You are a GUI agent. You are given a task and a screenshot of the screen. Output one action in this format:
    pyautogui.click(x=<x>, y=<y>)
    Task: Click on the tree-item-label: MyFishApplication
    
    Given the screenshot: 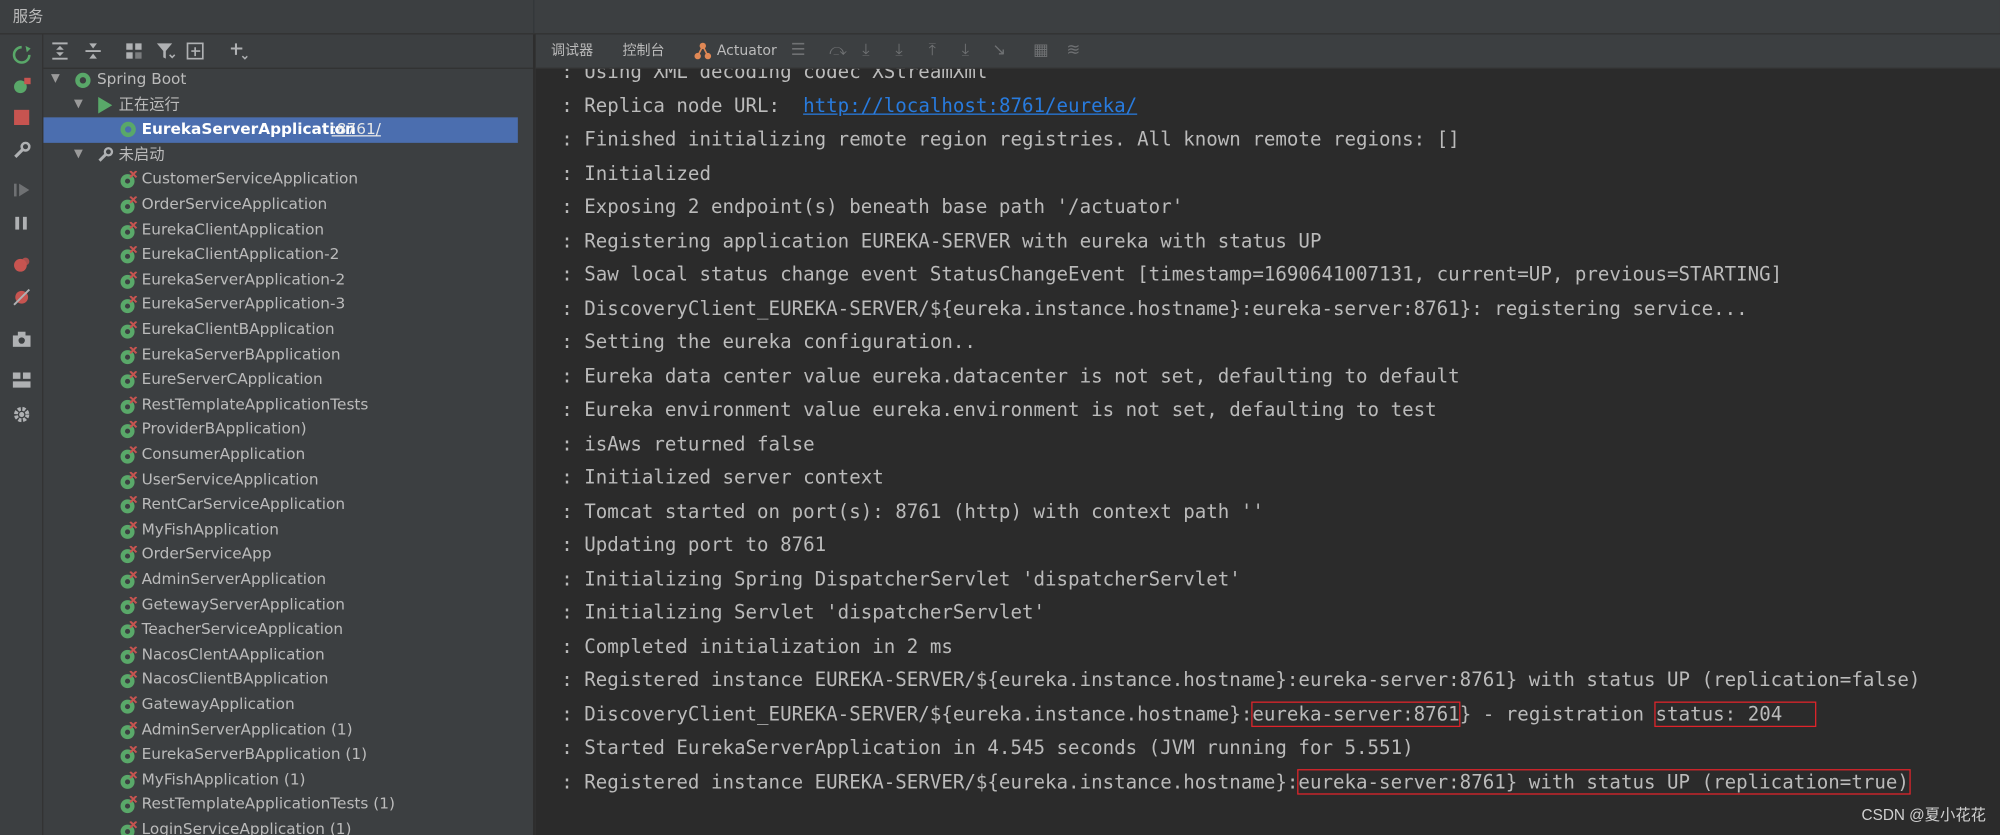 What is the action you would take?
    pyautogui.click(x=210, y=529)
    